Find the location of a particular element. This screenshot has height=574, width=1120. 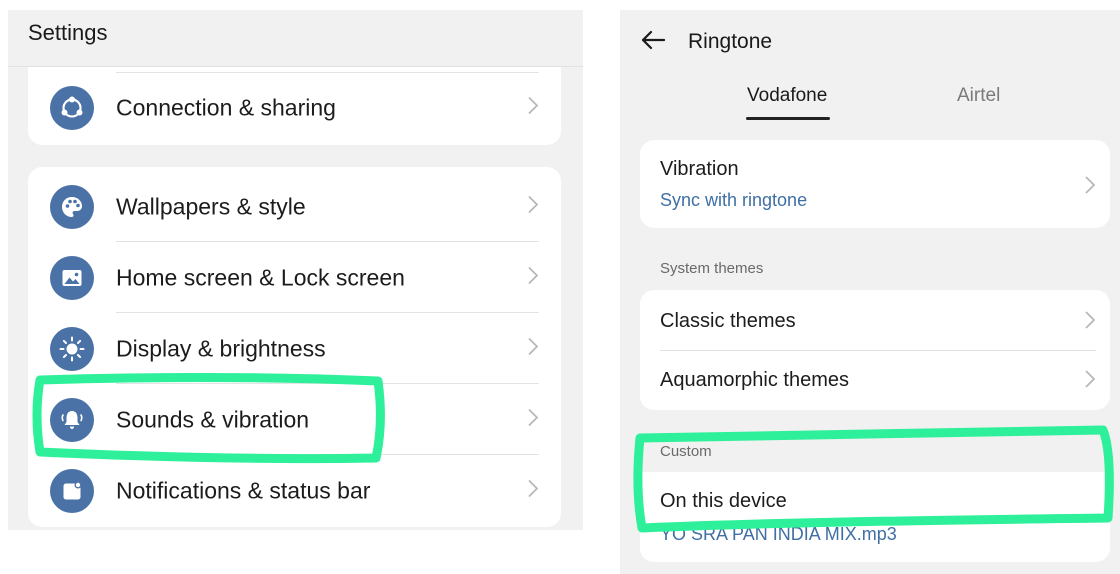

settings-item-label: Sounds & vibration is located at coordinates (213, 419).